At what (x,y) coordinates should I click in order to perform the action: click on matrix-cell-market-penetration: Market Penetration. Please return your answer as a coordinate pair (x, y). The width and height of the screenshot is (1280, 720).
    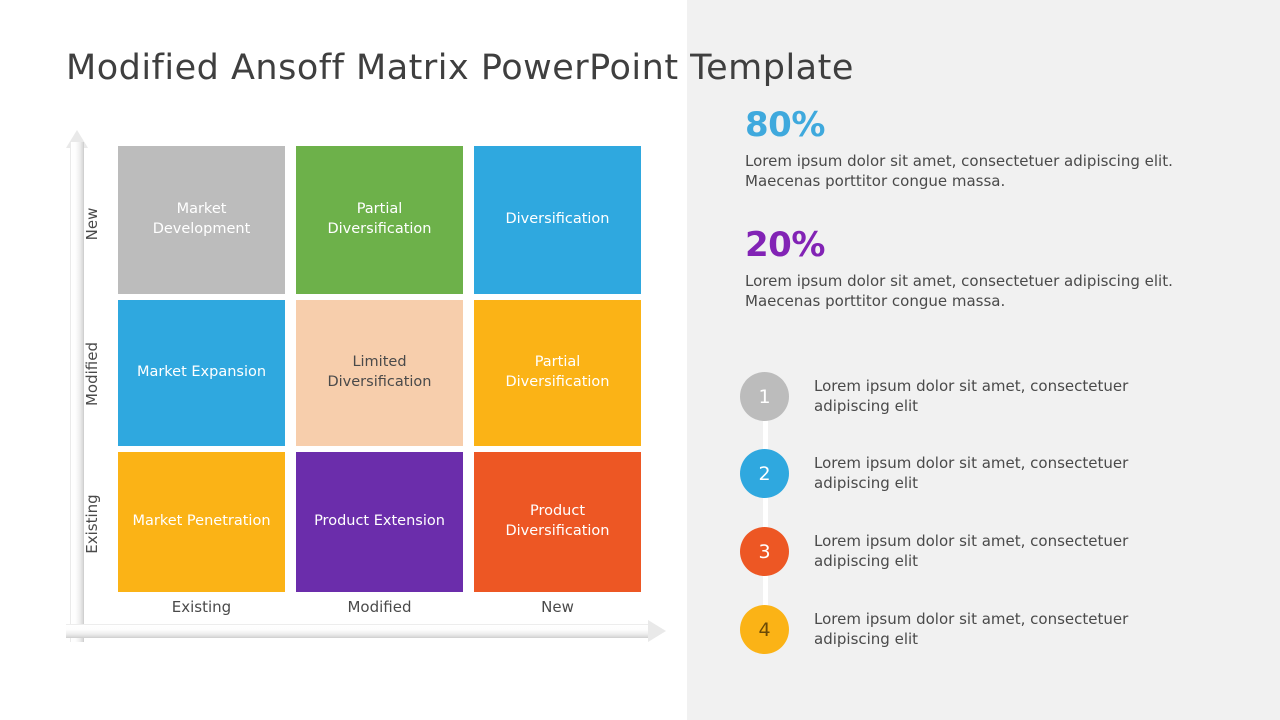
    Looking at the image, I should click on (201, 522).